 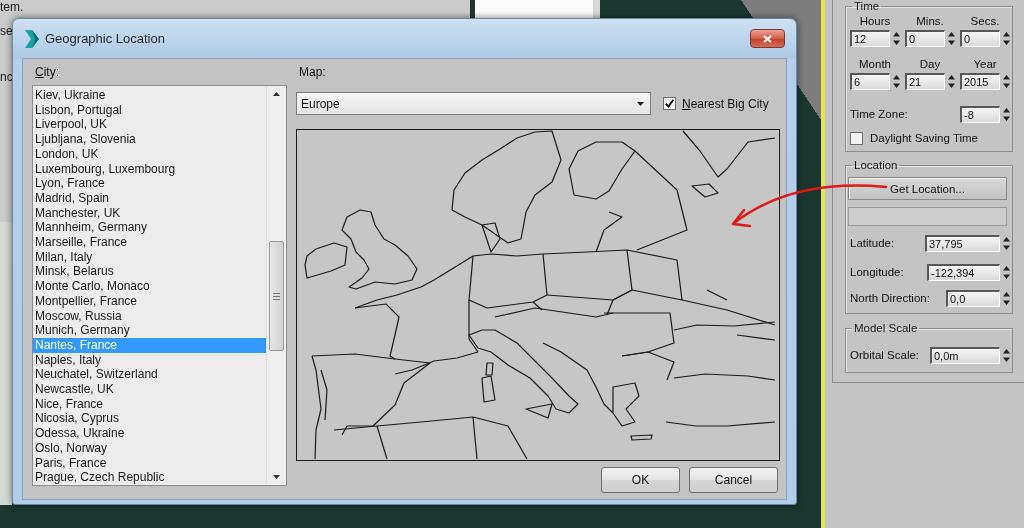 I want to click on number-field: 12, so click(x=870, y=38).